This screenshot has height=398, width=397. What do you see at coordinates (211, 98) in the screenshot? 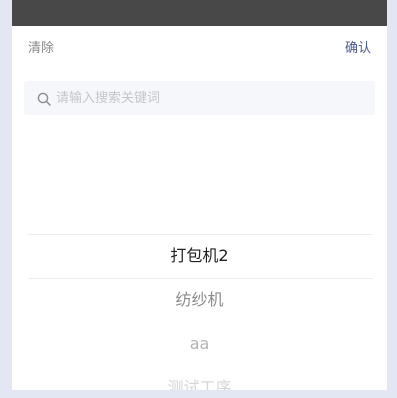
I see `search-input` at bounding box center [211, 98].